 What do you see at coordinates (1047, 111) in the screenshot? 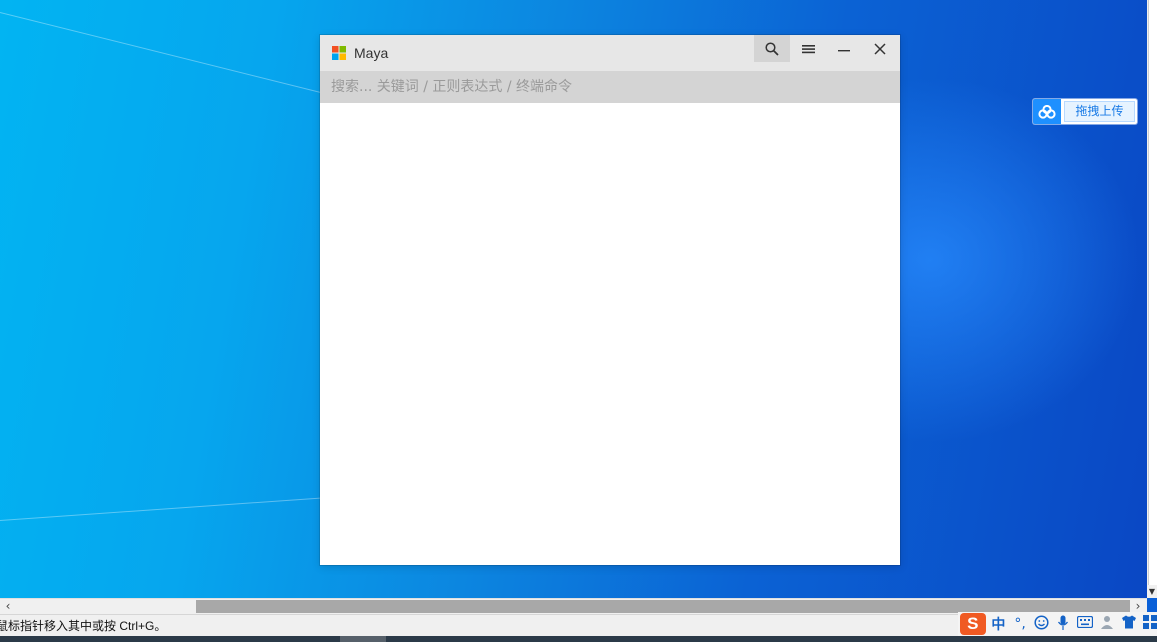
I see `baidu-cloud-icon` at bounding box center [1047, 111].